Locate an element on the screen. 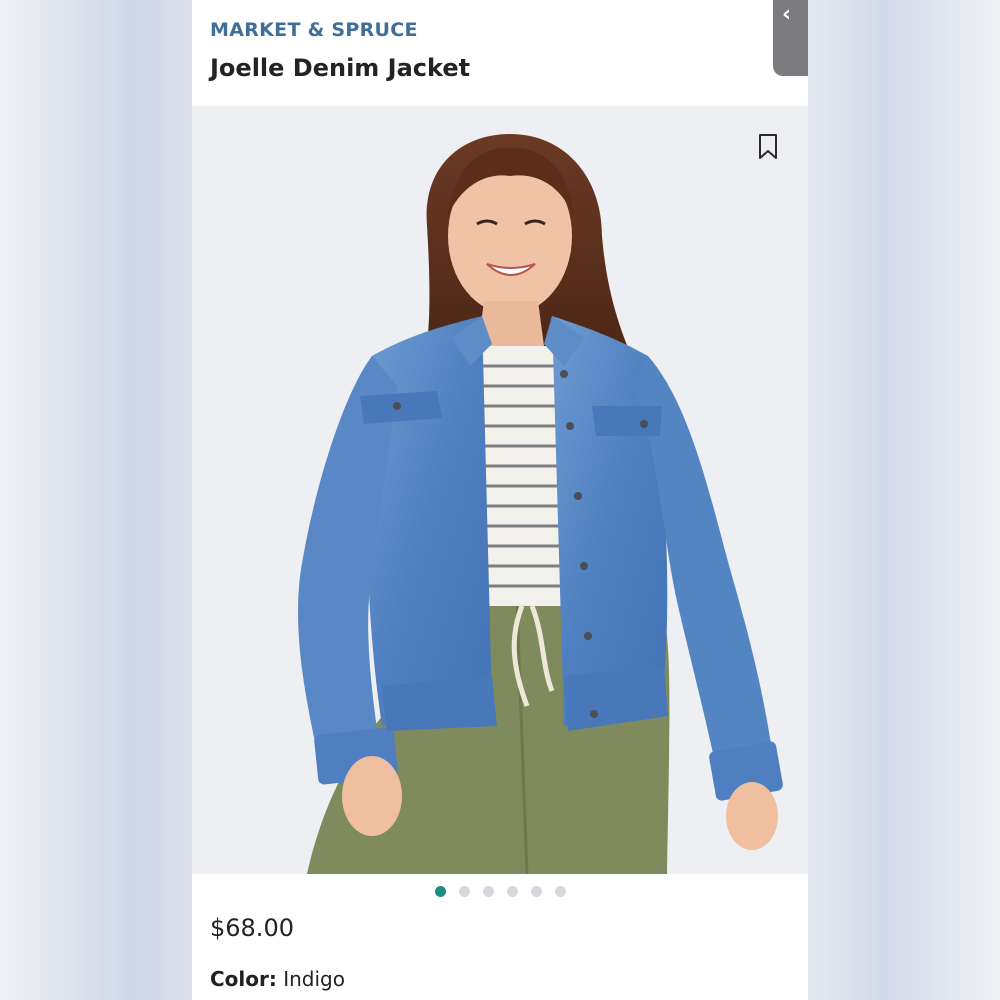  product-price: $68.00 is located at coordinates (252, 928).